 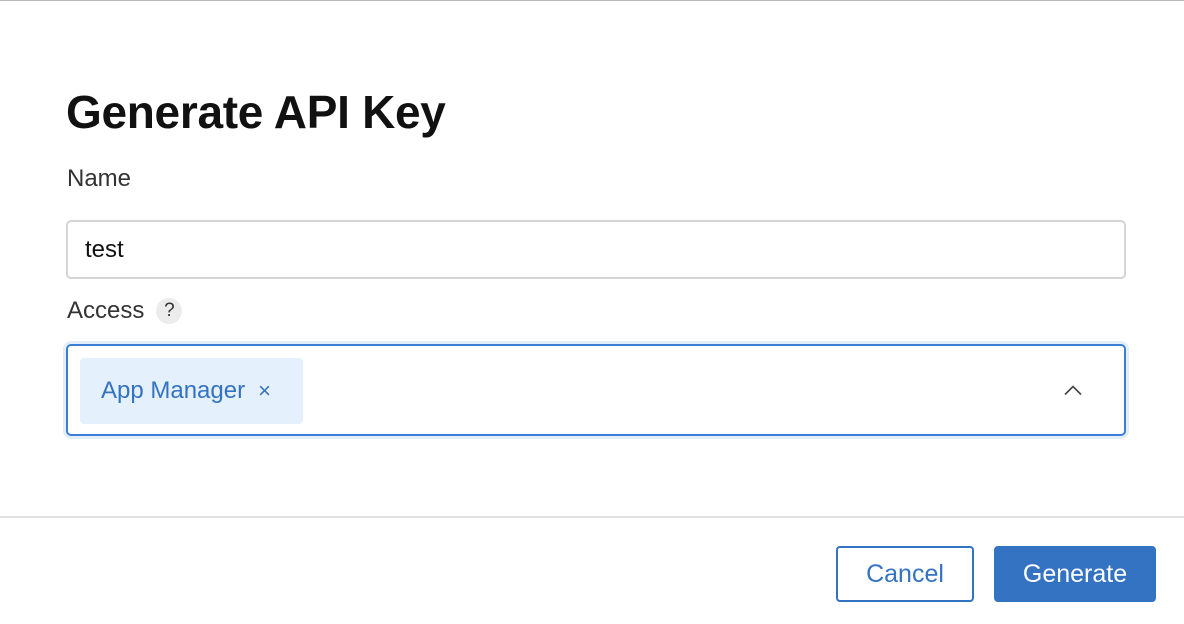 What do you see at coordinates (169, 311) in the screenshot?
I see `help-icon: ?` at bounding box center [169, 311].